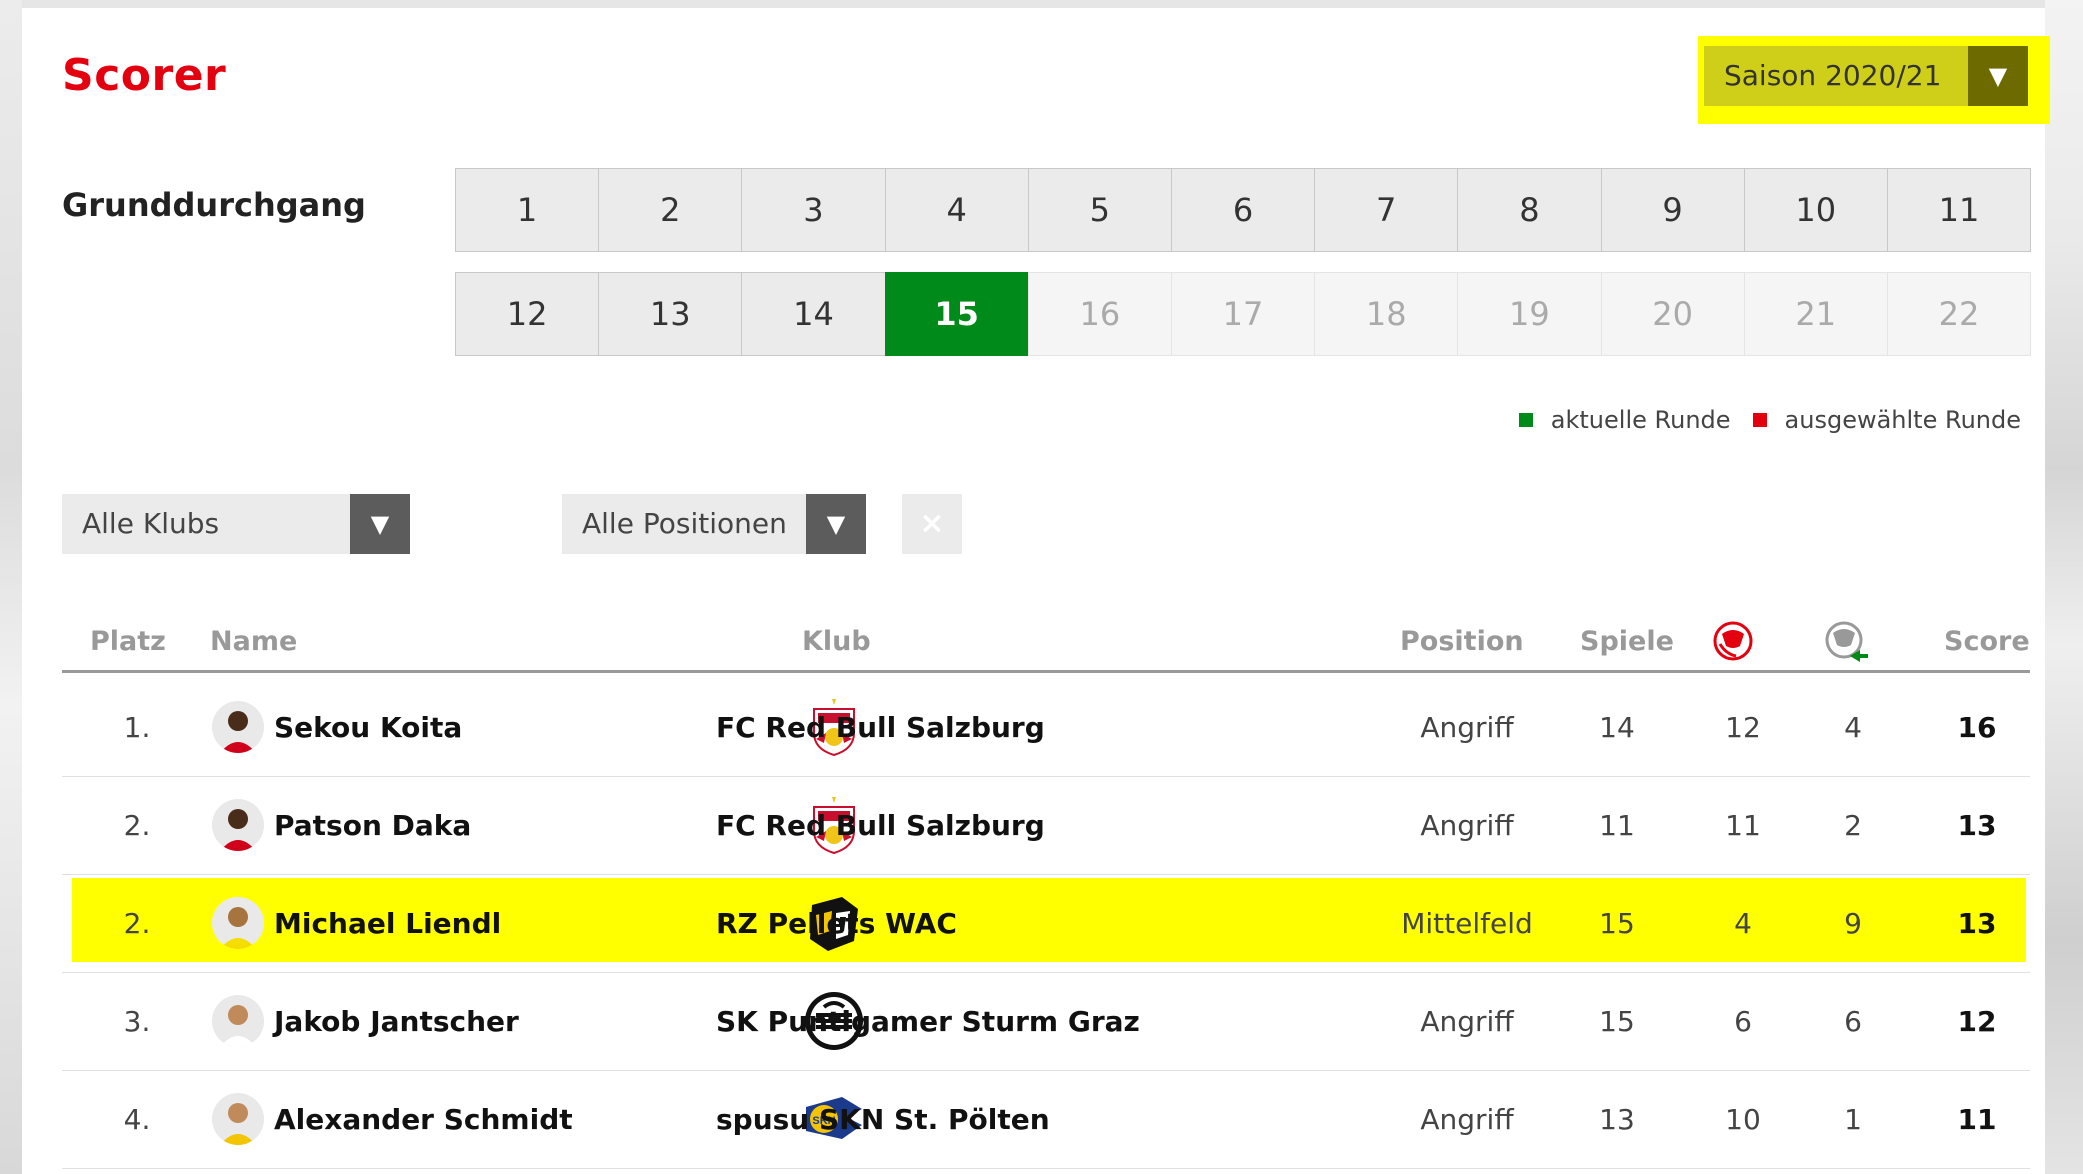 This screenshot has width=2083, height=1174. Describe the element at coordinates (1853, 923) in the screenshot. I see `assists-cell: 9` at that location.